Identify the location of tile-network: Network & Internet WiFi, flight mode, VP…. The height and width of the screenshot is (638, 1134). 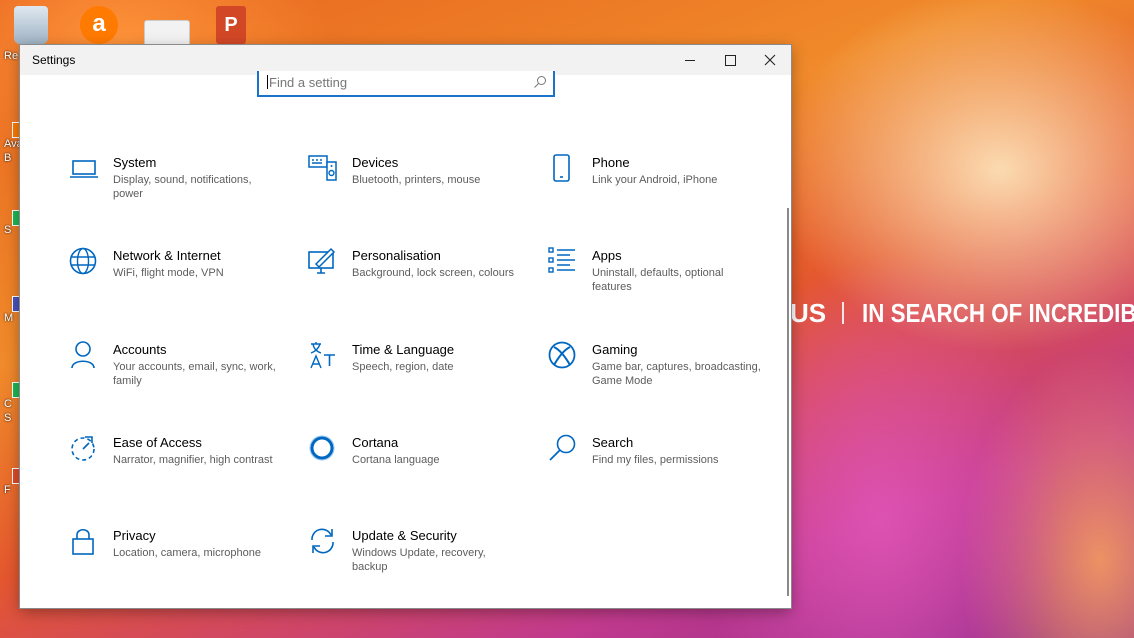
(184, 286).